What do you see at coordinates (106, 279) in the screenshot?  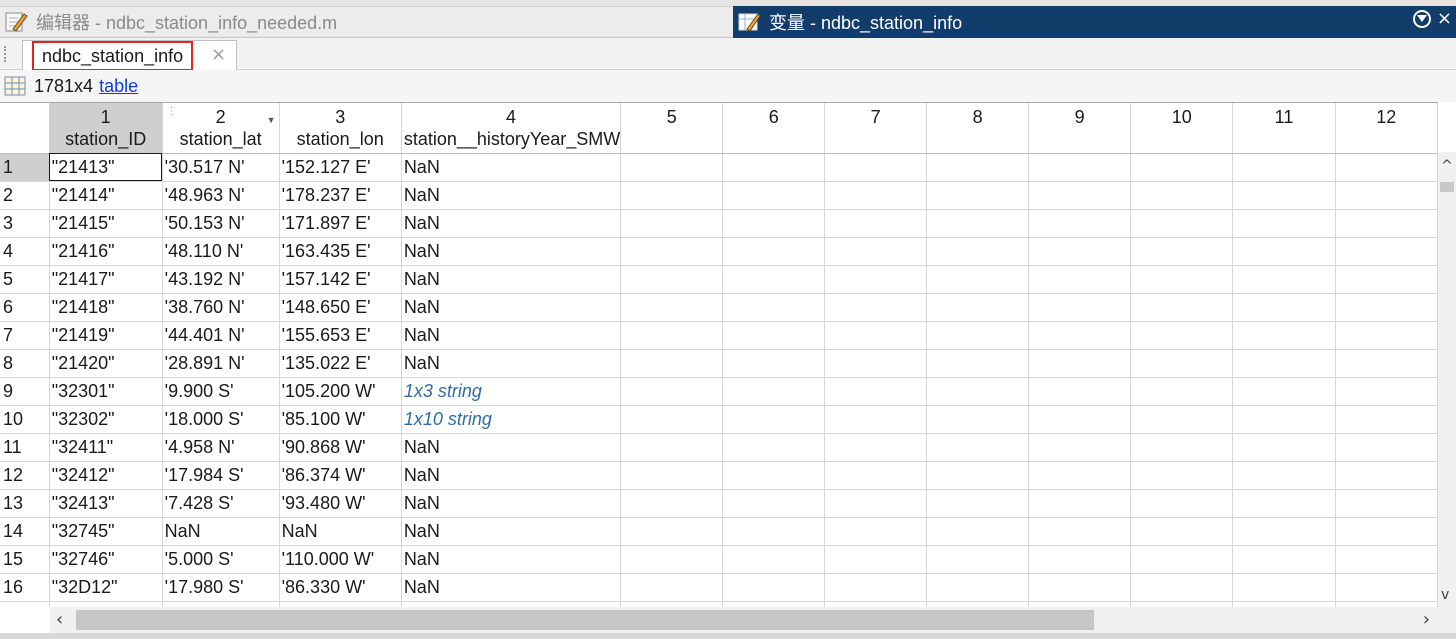 I see `table-cell: "21417"` at bounding box center [106, 279].